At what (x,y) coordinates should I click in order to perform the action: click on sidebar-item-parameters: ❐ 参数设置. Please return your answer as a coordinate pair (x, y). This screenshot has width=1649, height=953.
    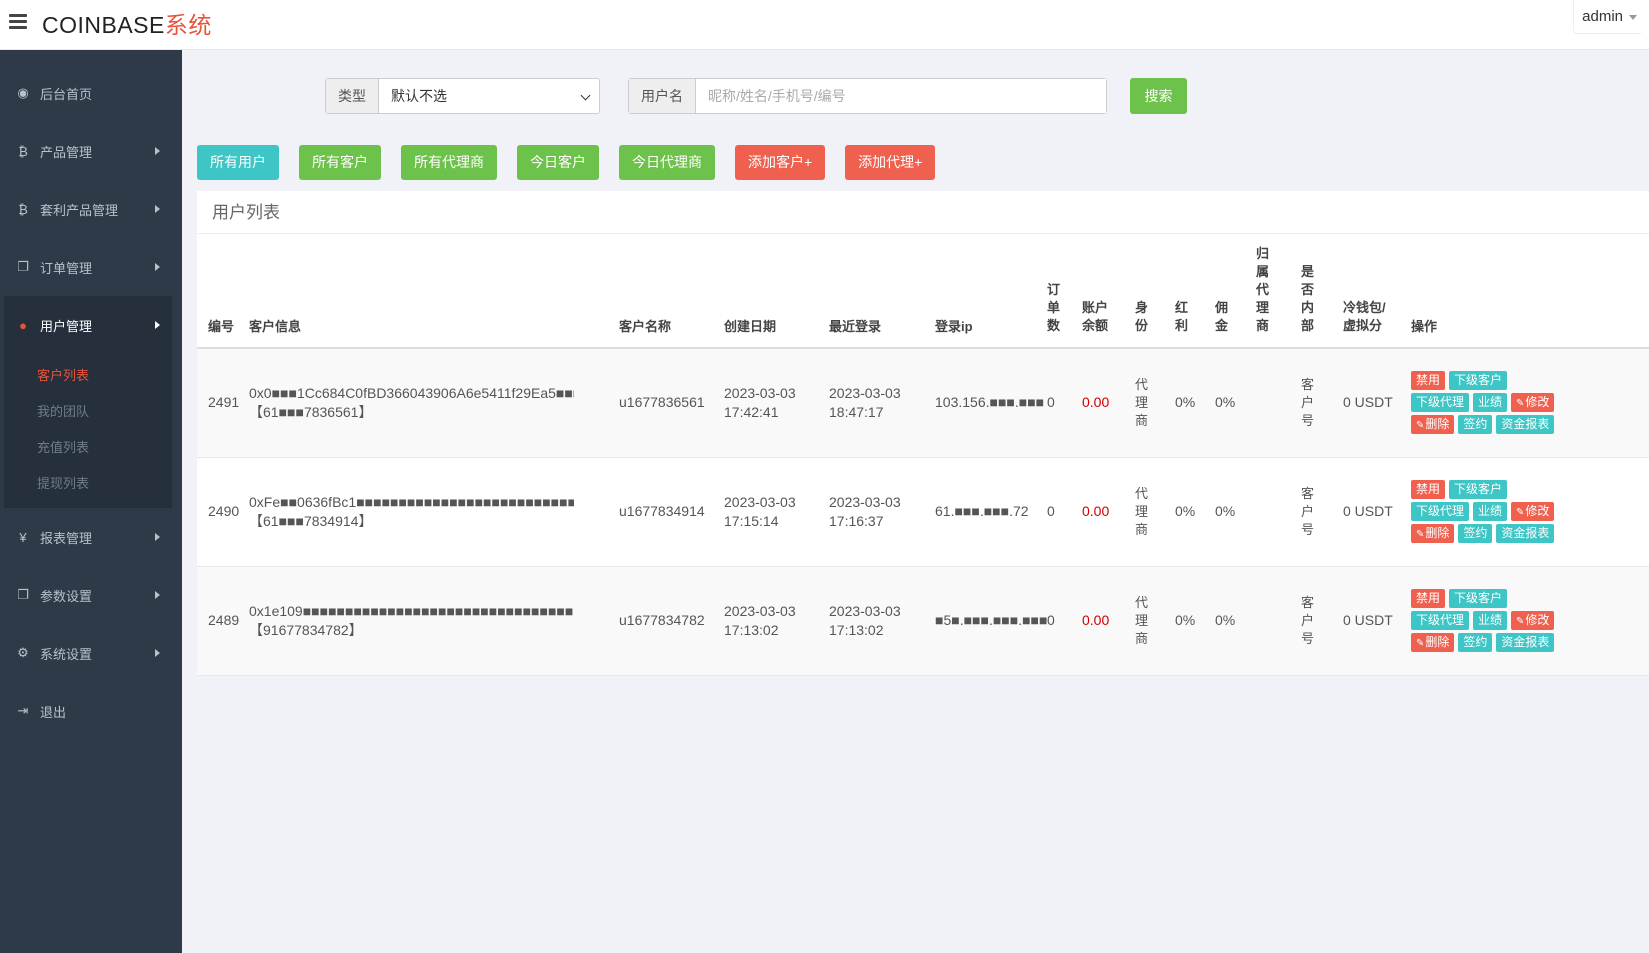
    Looking at the image, I should click on (91, 595).